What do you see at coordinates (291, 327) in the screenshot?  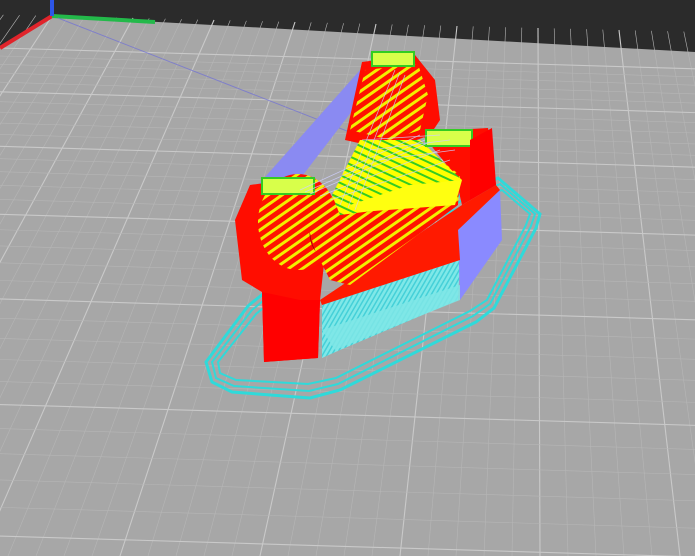 I see `part-front-chunk` at bounding box center [291, 327].